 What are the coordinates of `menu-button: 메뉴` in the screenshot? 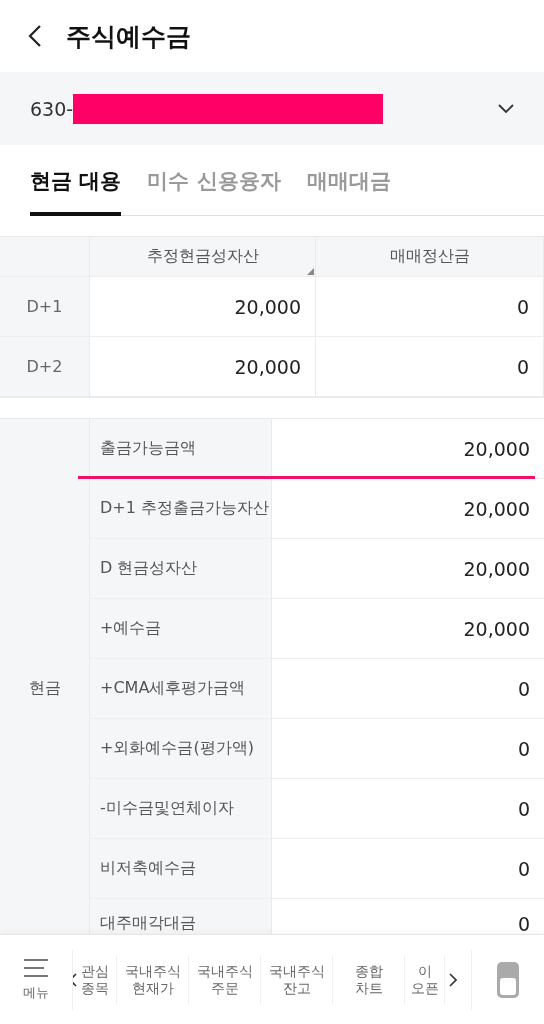 It's located at (36, 979).